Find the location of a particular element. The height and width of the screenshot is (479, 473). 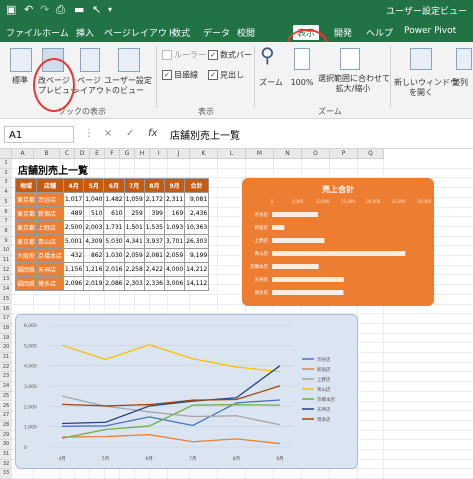

row-header: 4 is located at coordinates (6, 193).